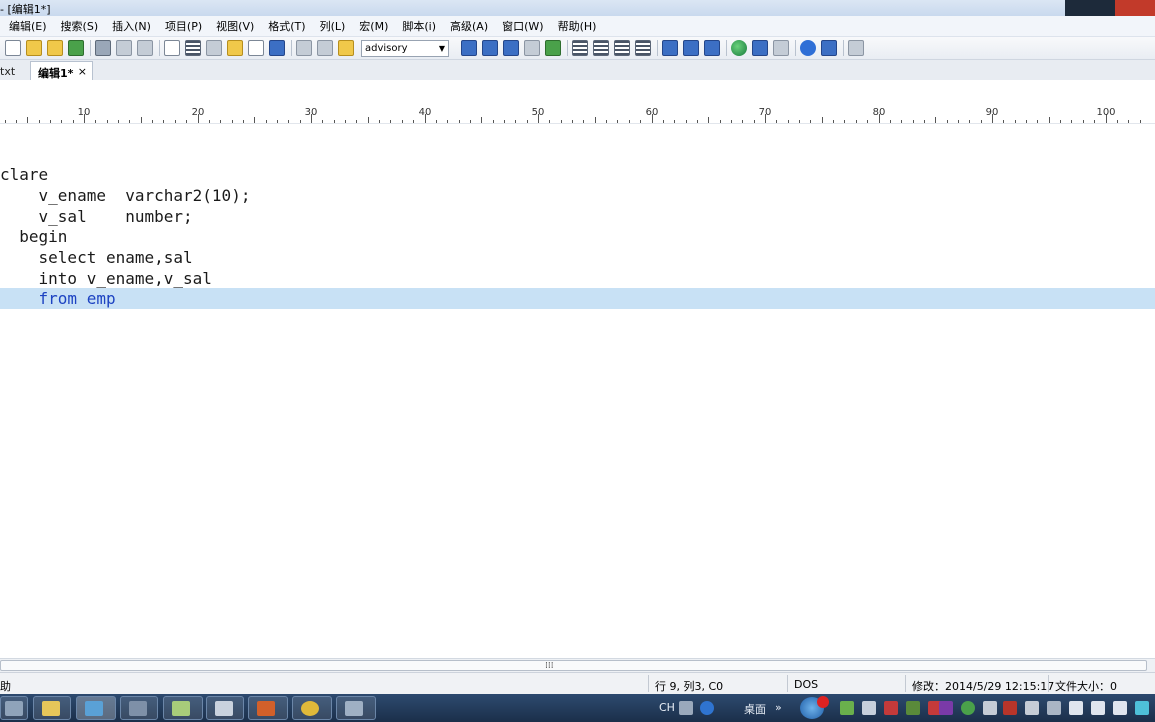 The width and height of the screenshot is (1155, 722). What do you see at coordinates (577, 236) in the screenshot?
I see `code-line: begin` at bounding box center [577, 236].